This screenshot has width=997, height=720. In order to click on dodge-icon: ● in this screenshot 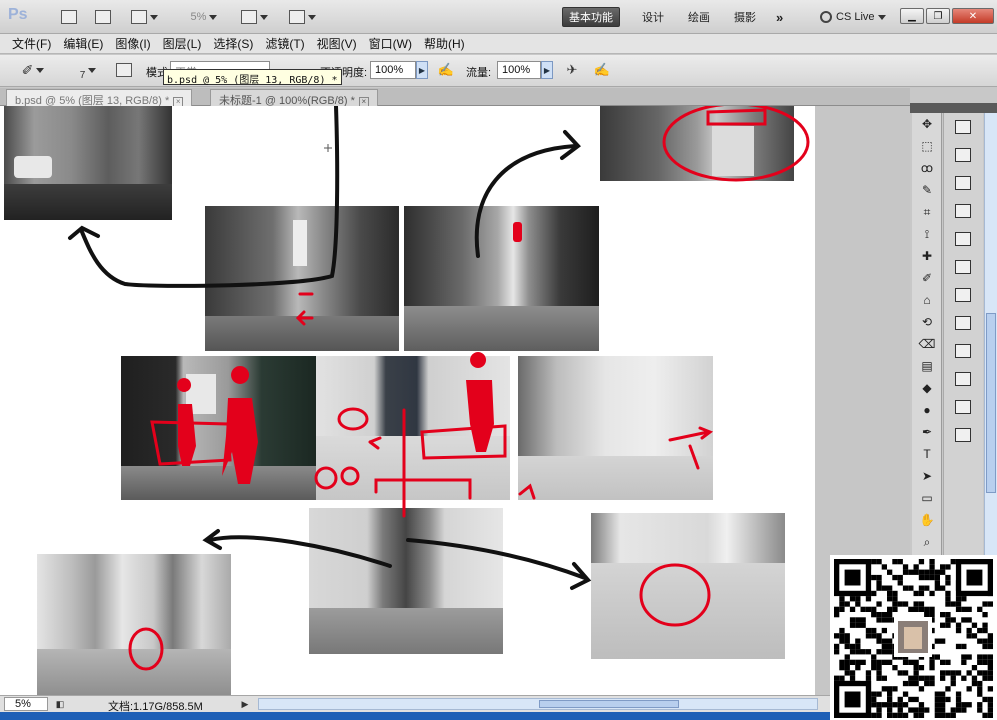, I will do `click(927, 410)`.